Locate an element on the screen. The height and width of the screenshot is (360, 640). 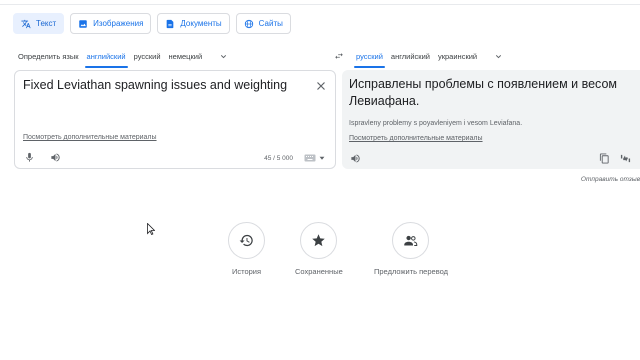
saved-label: Сохраненные is located at coordinates (319, 271).